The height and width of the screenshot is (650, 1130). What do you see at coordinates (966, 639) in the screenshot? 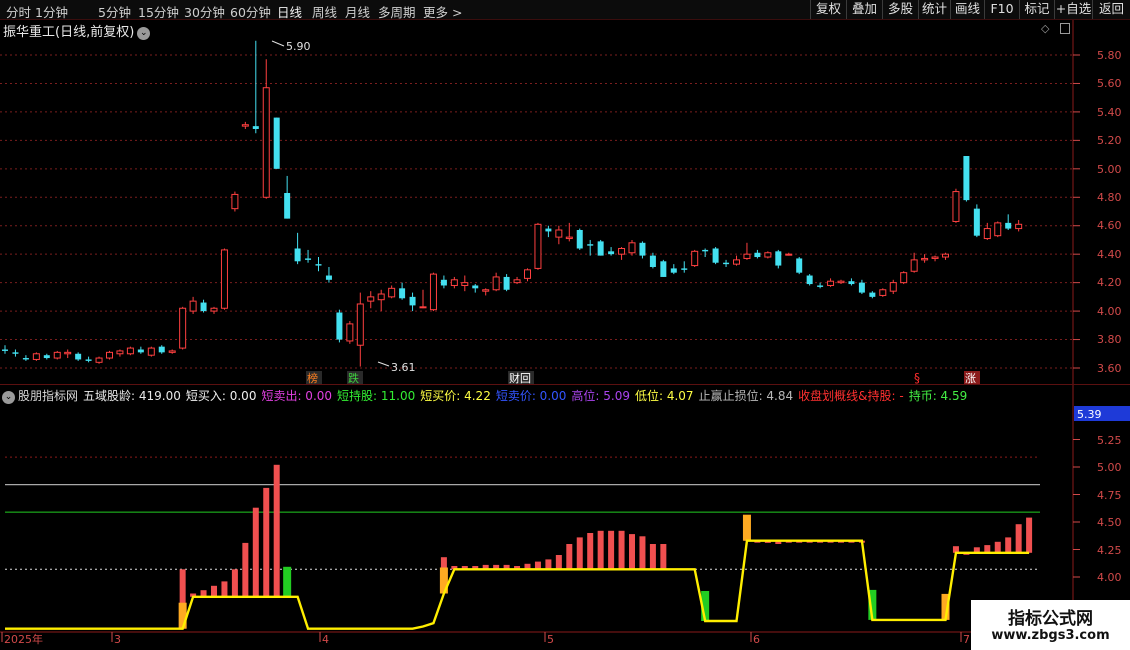
I see `x-label: 7` at bounding box center [966, 639].